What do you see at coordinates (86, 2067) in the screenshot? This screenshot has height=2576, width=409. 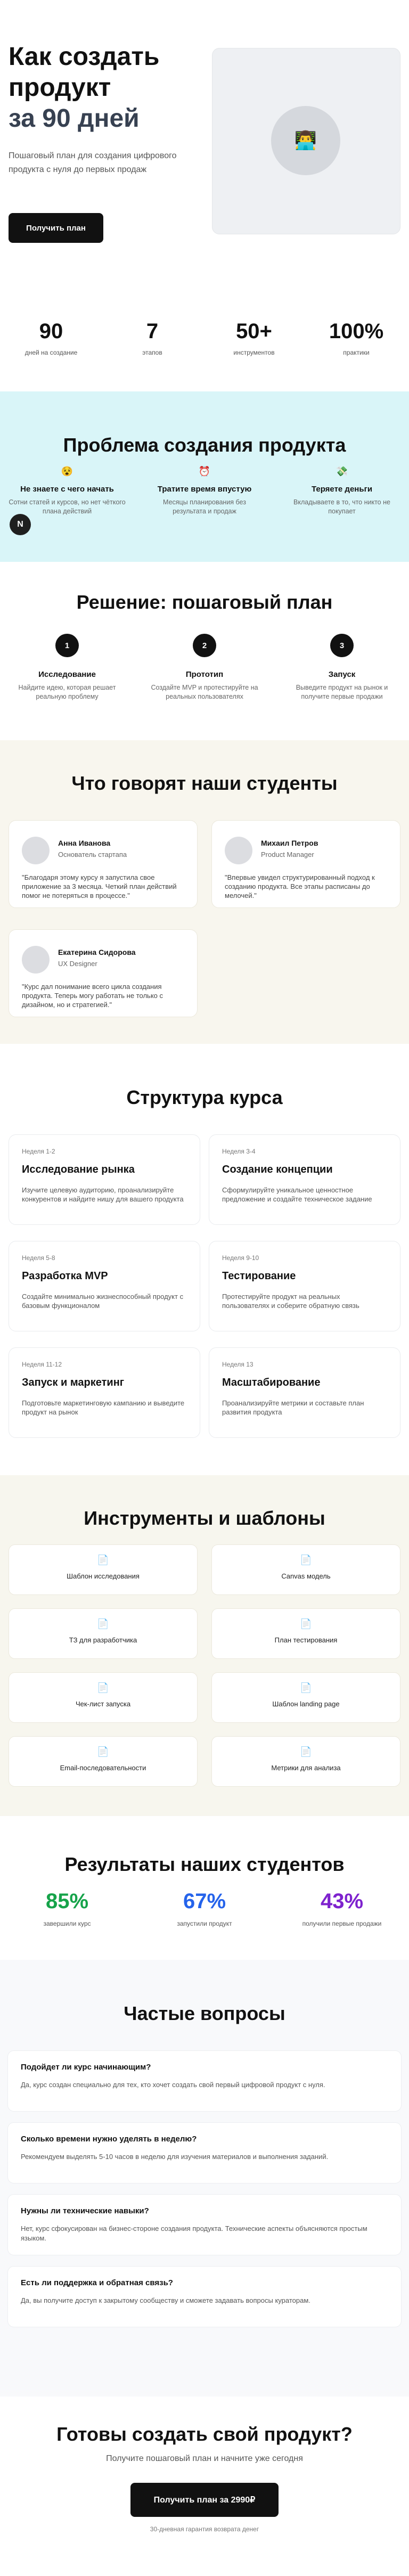 I see `faq-question: Подойдет ли курс начинающим?` at bounding box center [86, 2067].